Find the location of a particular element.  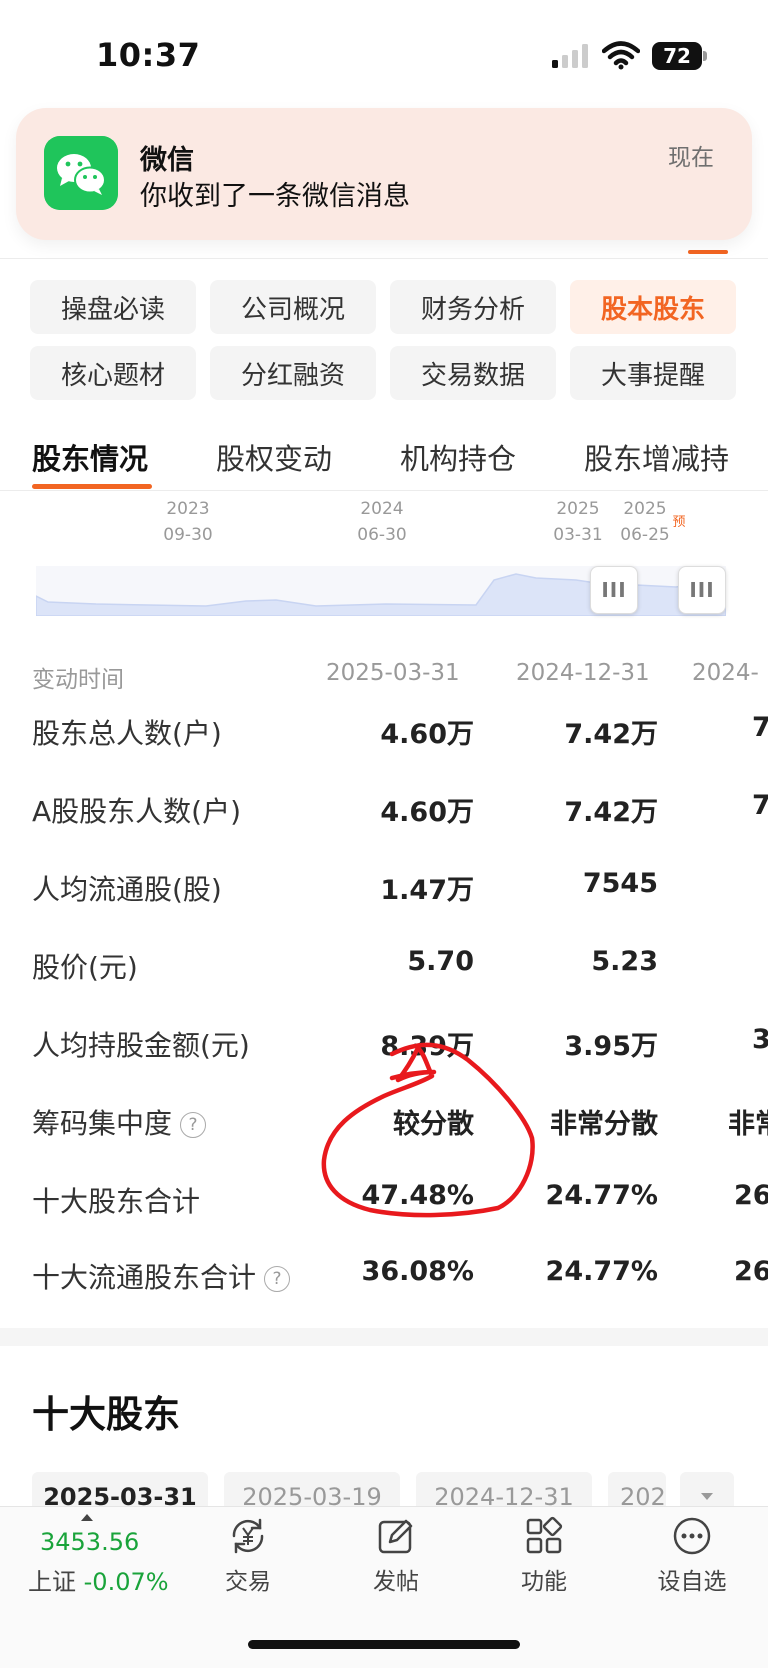

timeline-tick: 2025 03-31 is located at coordinates (578, 522).